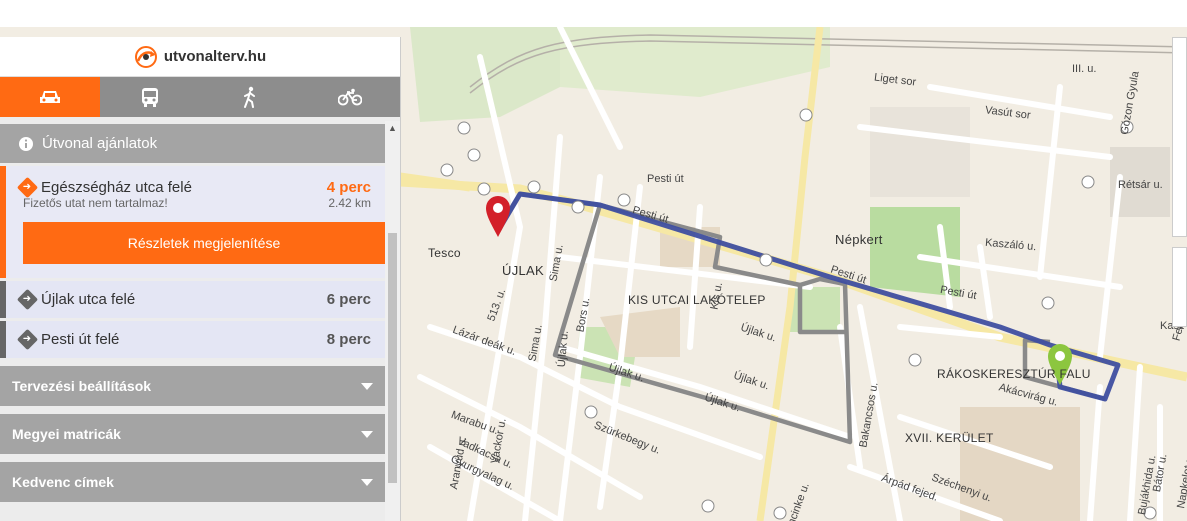 This screenshot has width=1187, height=521. I want to click on logo-text: utvonalterv.hu, so click(215, 56).